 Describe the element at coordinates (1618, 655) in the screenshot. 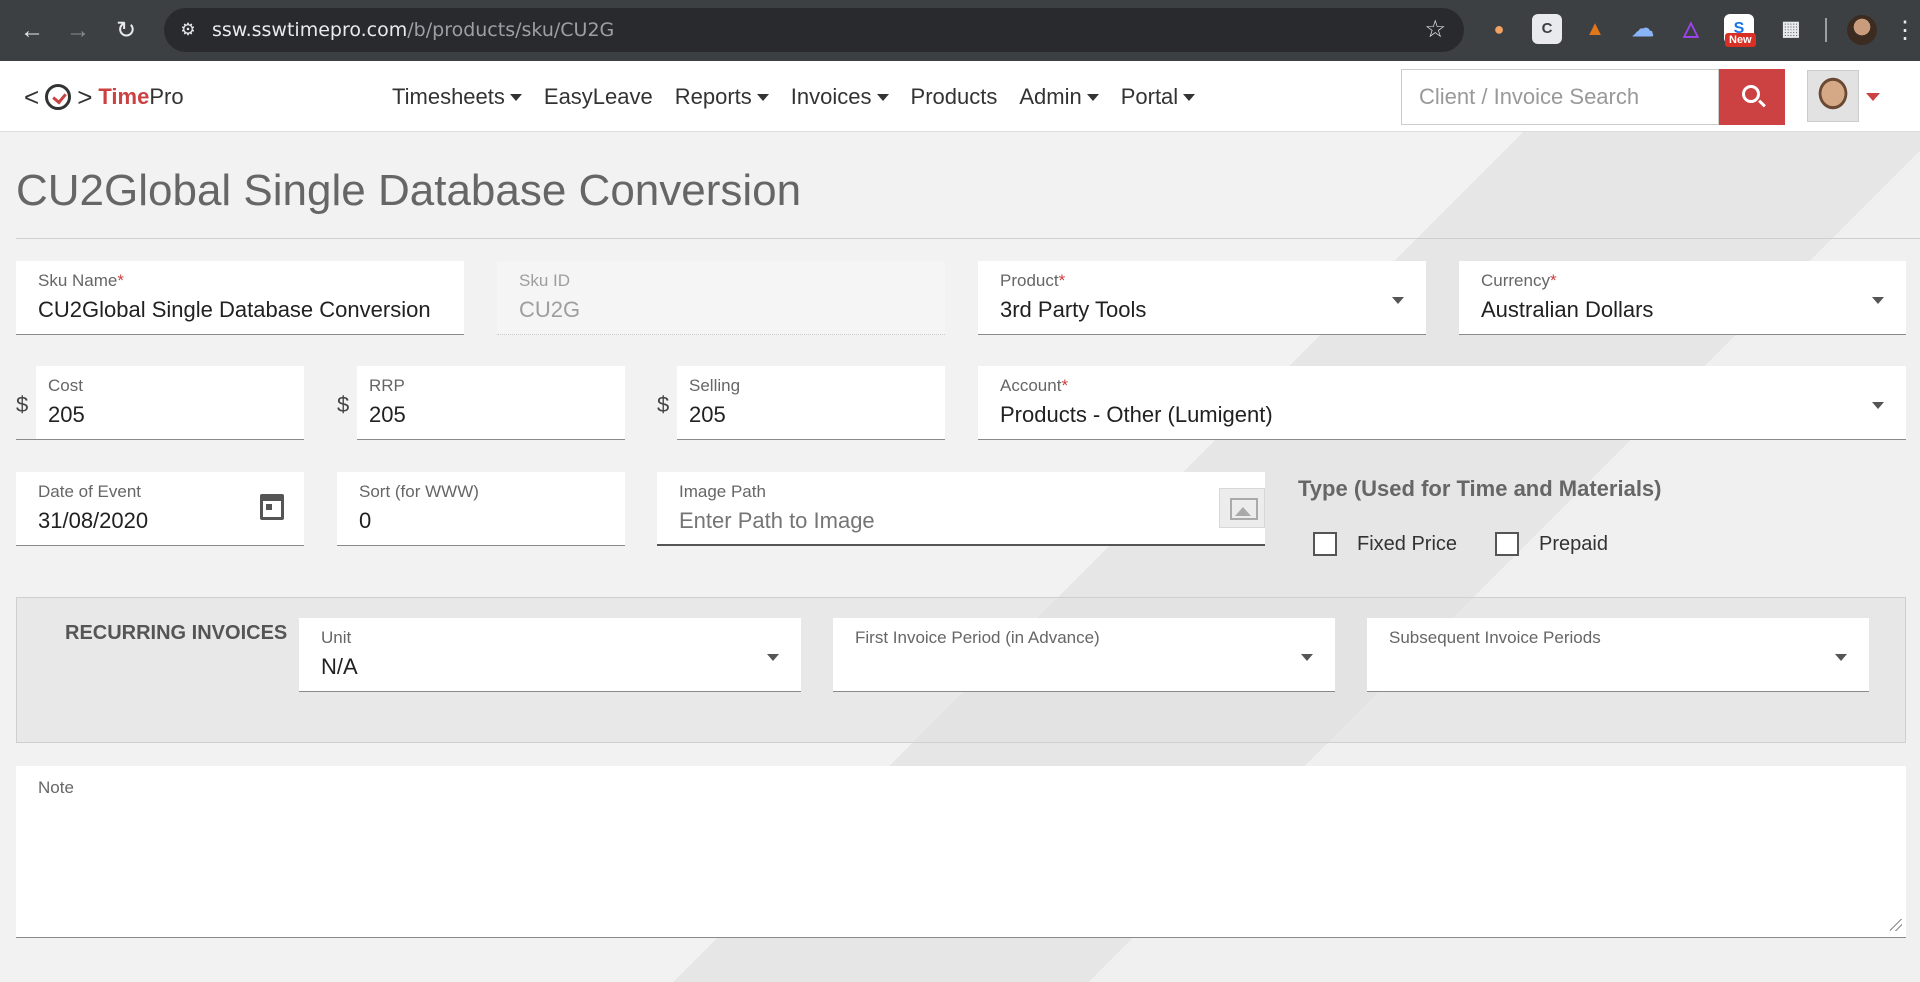

I see `subsequent-invoice-periods-select: Subsequent Invoice Periods` at that location.